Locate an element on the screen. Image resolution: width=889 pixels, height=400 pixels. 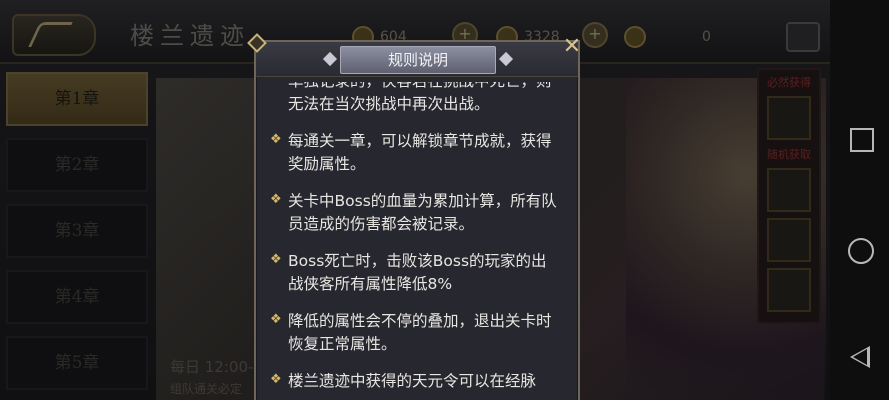
rule-item: ❖ Boss死亡时，击败该Boss的玩家的出战侠客所有属性降低8% is located at coordinates (416, 273).